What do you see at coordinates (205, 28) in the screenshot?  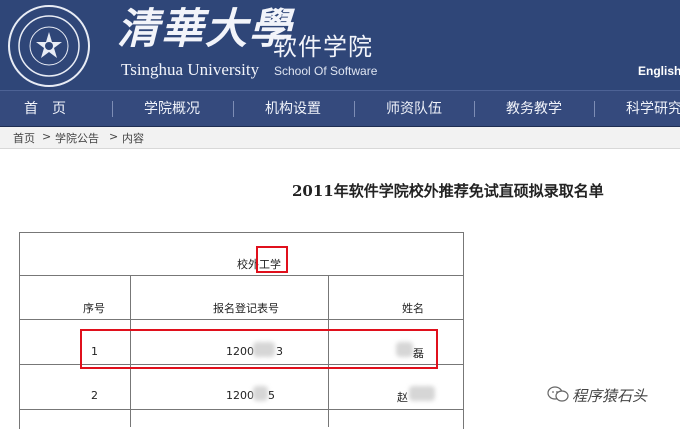 I see `university-name-calligraphy: 清華大學` at bounding box center [205, 28].